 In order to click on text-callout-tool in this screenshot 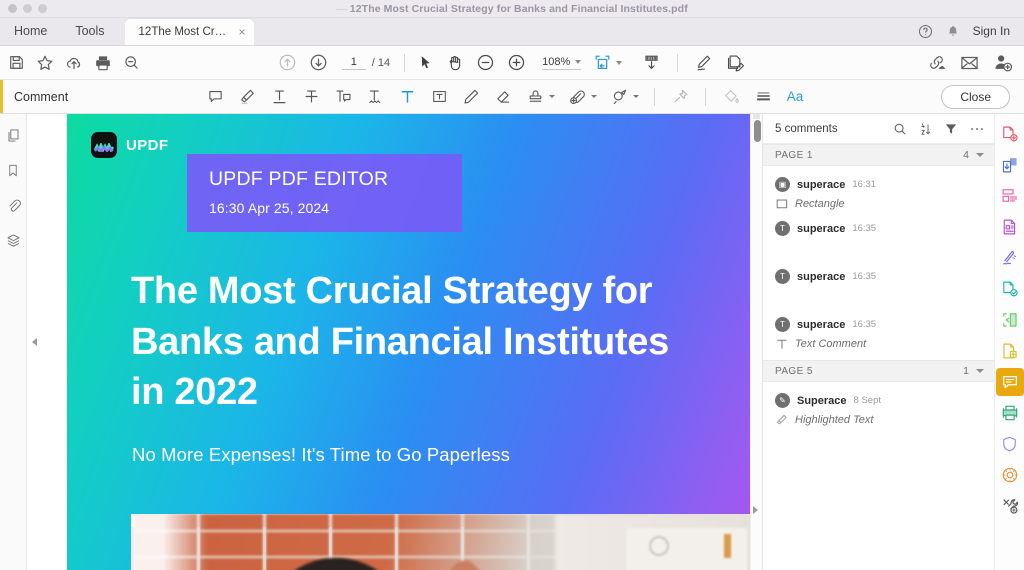, I will do `click(343, 97)`.